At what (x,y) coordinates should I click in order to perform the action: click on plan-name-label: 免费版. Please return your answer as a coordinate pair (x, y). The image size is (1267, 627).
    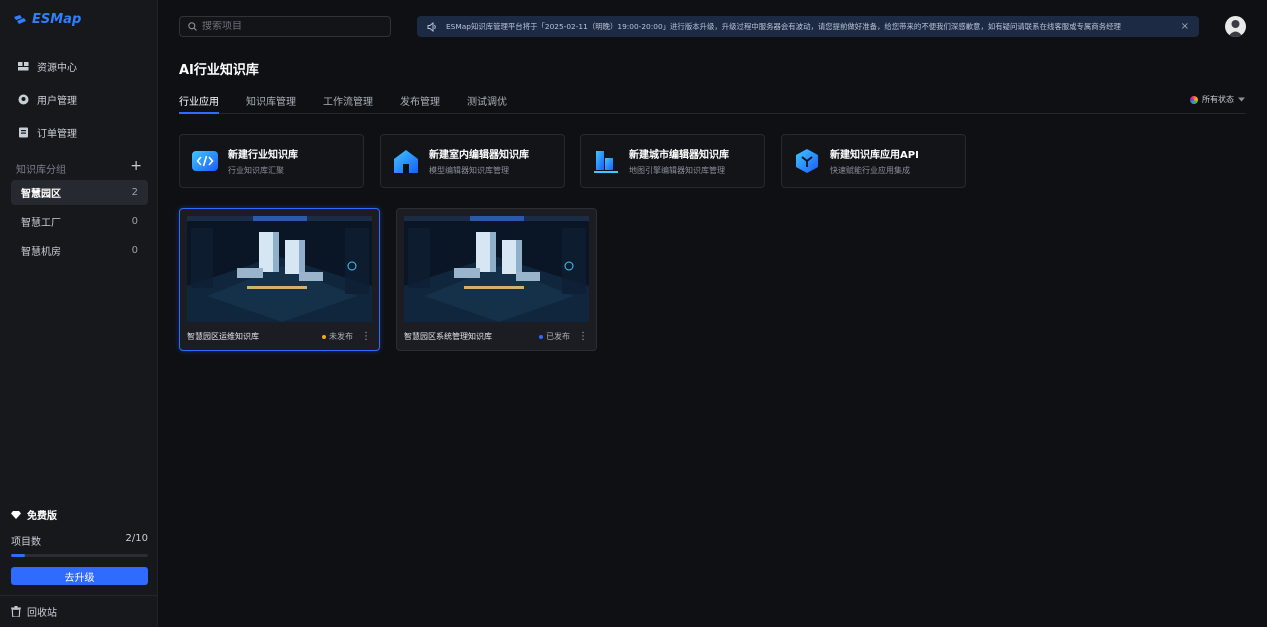
    Looking at the image, I should click on (42, 516).